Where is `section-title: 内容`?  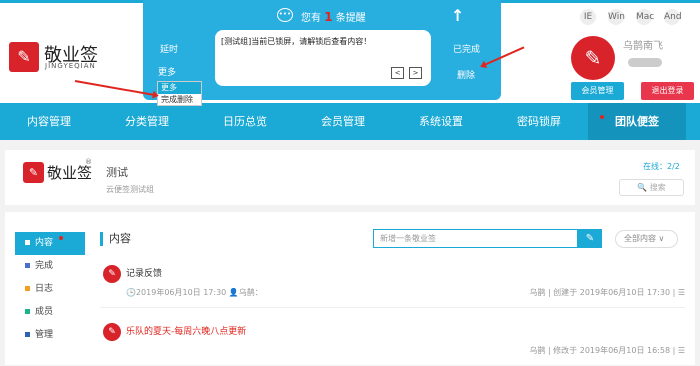
section-title: 内容 is located at coordinates (115, 239).